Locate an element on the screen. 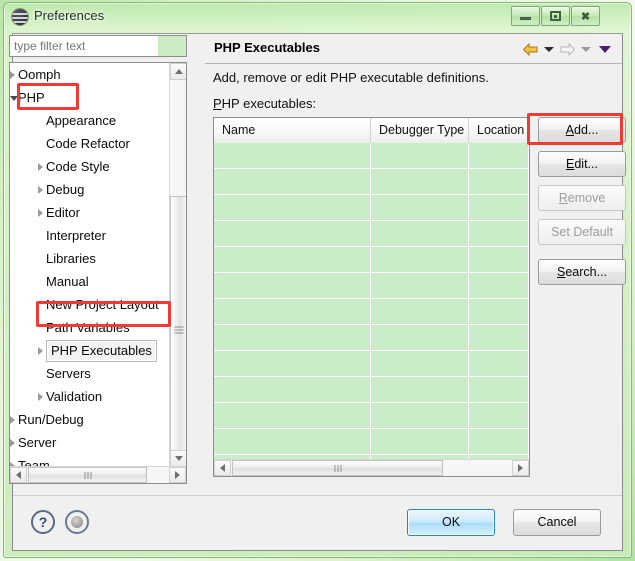 This screenshot has width=635, height=561. table-scroll-left-icon is located at coordinates (222, 468).